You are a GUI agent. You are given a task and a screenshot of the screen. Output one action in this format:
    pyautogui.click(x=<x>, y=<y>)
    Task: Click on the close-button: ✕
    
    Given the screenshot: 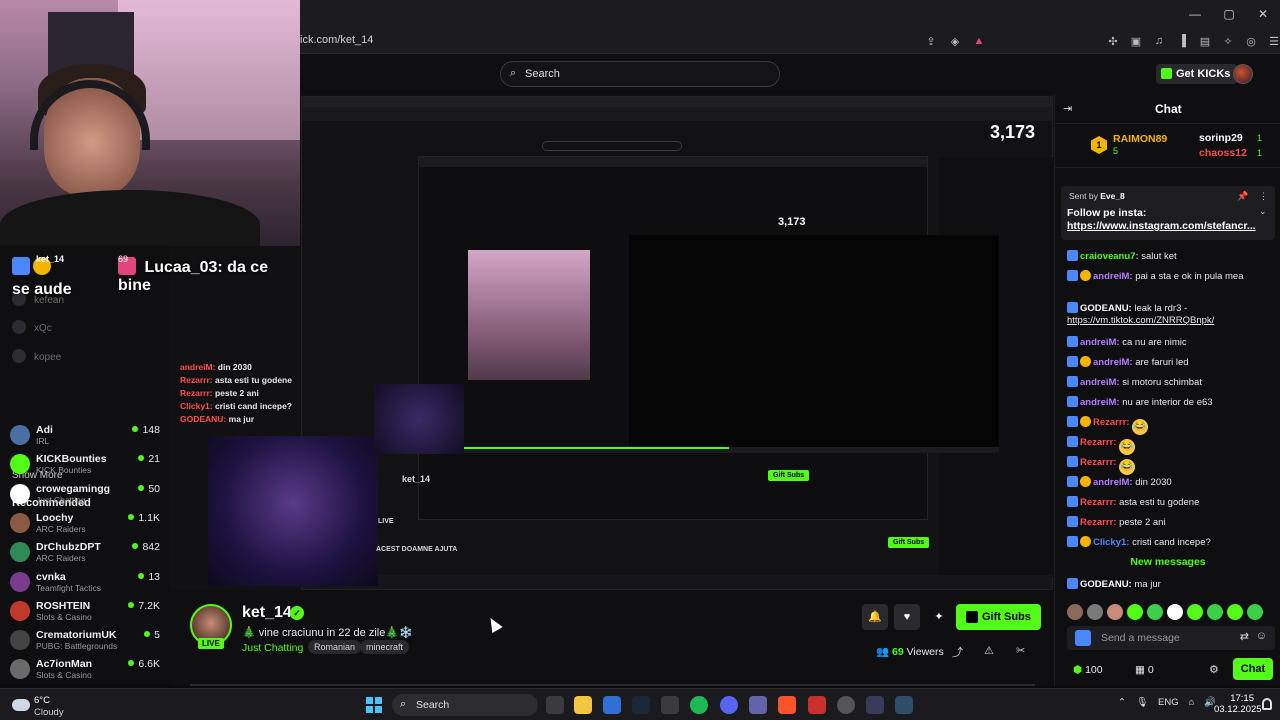 What is the action you would take?
    pyautogui.click(x=1263, y=14)
    